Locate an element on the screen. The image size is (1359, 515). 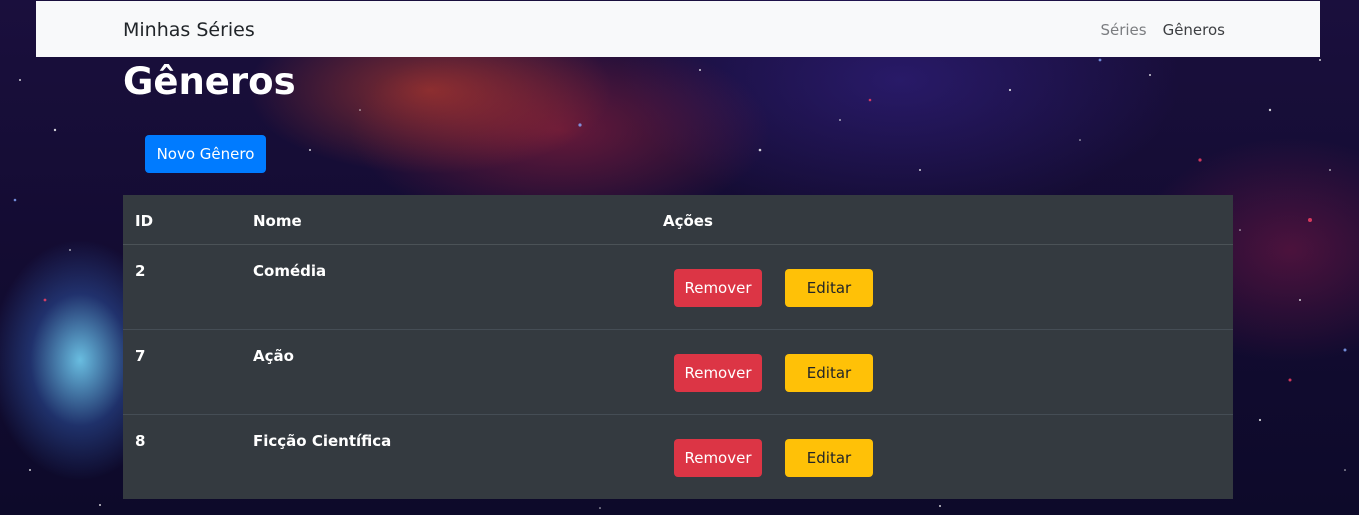
cell-name: Comédia is located at coordinates (290, 271).